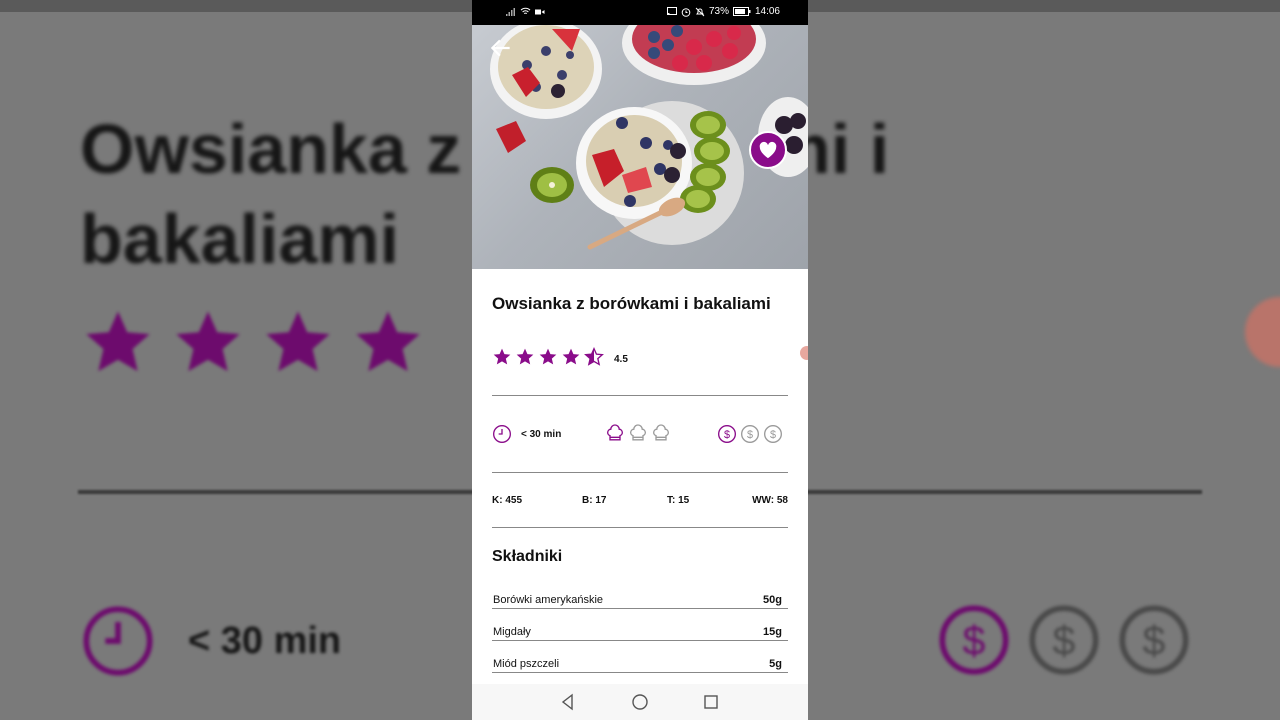  I want to click on video-icon, so click(540, 11).